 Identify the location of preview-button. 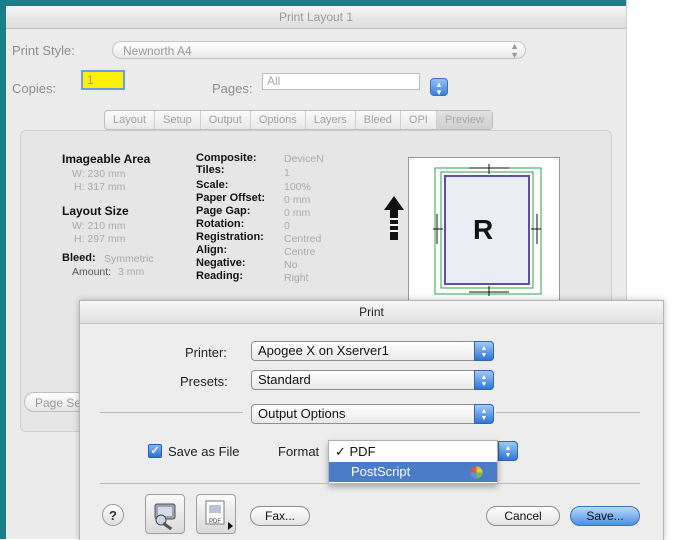
(165, 514).